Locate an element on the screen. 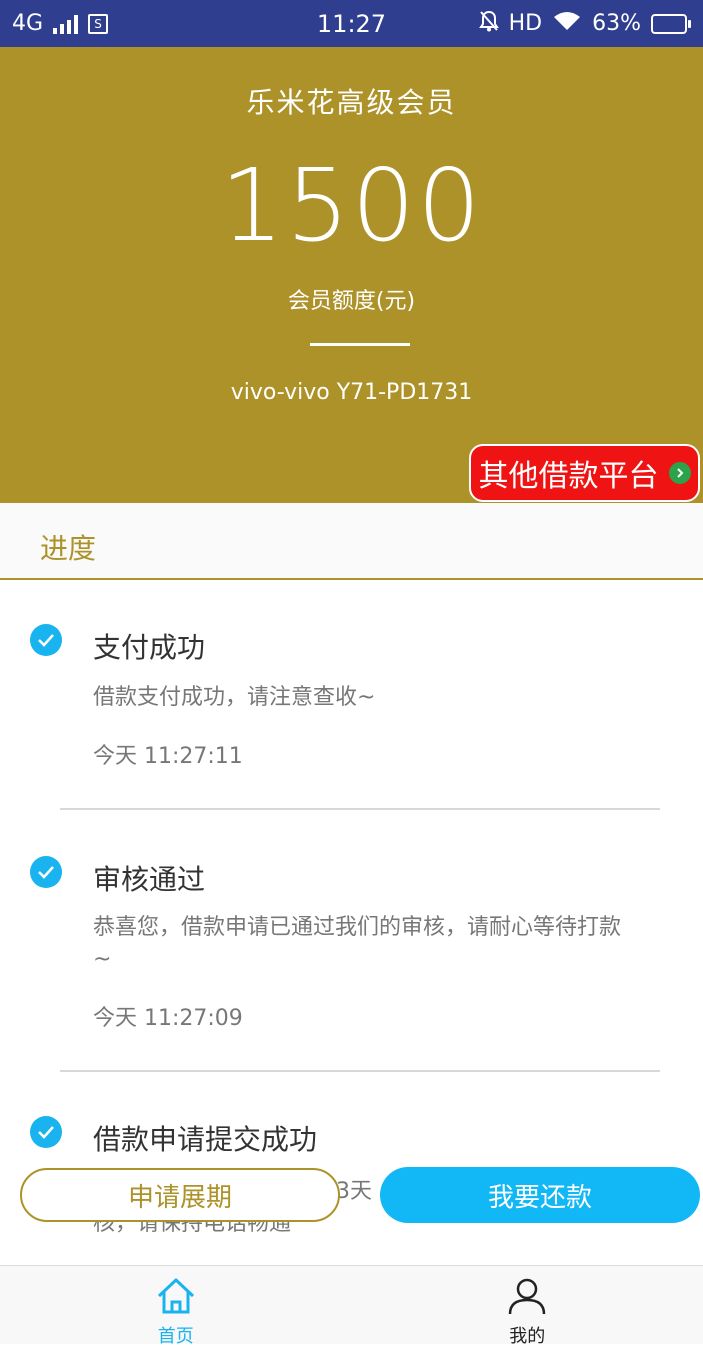 The height and width of the screenshot is (1348, 703). battery-percent: 63% is located at coordinates (616, 23).